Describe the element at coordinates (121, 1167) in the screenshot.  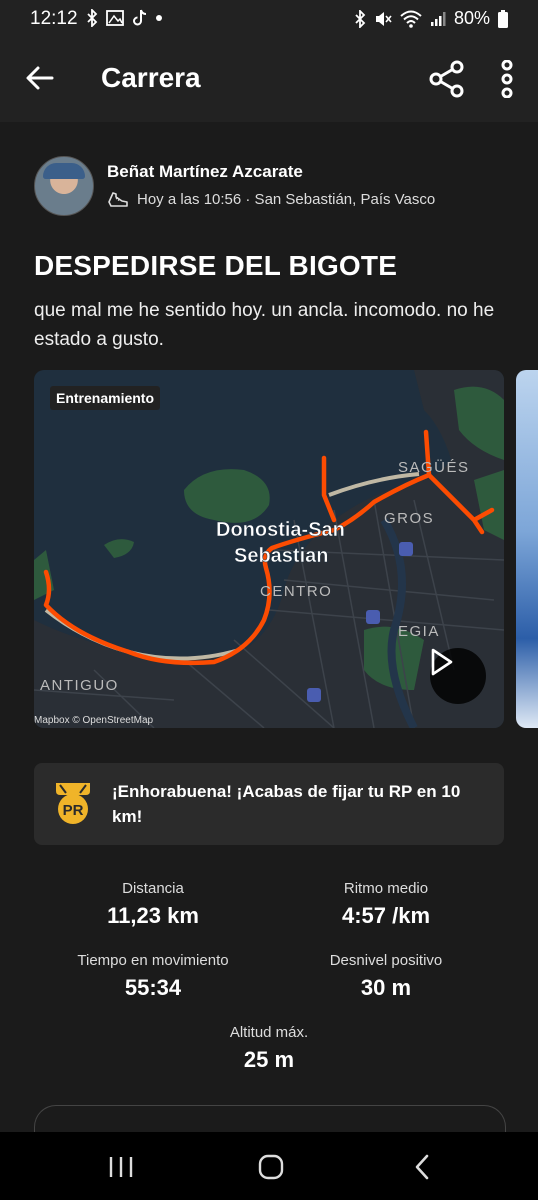
I see `recent-apps-icon` at that location.